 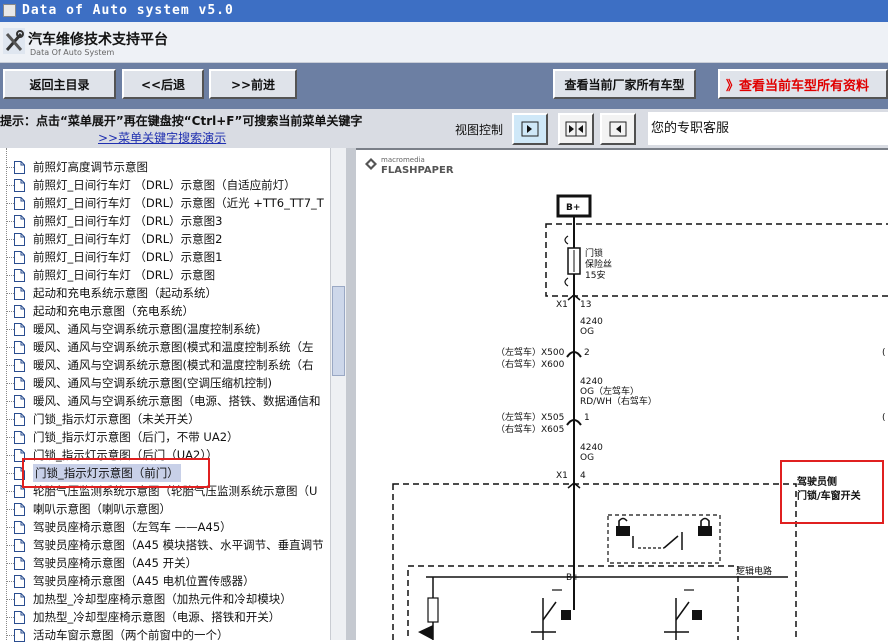 I want to click on tools-logo-icon, so click(x=14, y=41).